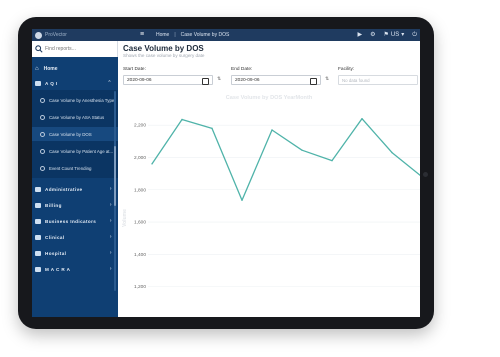 The height and width of the screenshot is (357, 500). Describe the element at coordinates (425, 174) in the screenshot. I see `camera-dot` at that location.